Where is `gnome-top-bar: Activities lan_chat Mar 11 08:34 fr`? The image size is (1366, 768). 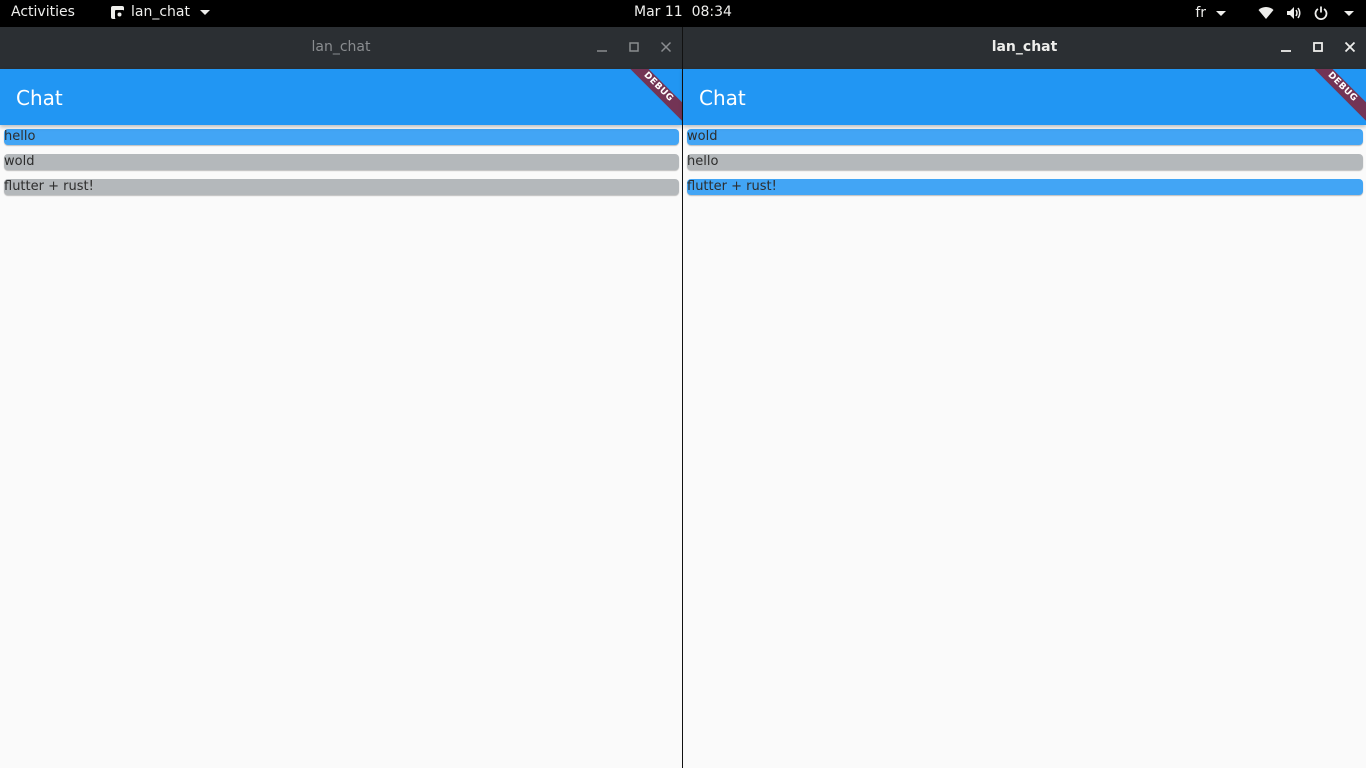
gnome-top-bar: Activities lan_chat Mar 11 08:34 fr is located at coordinates (683, 13).